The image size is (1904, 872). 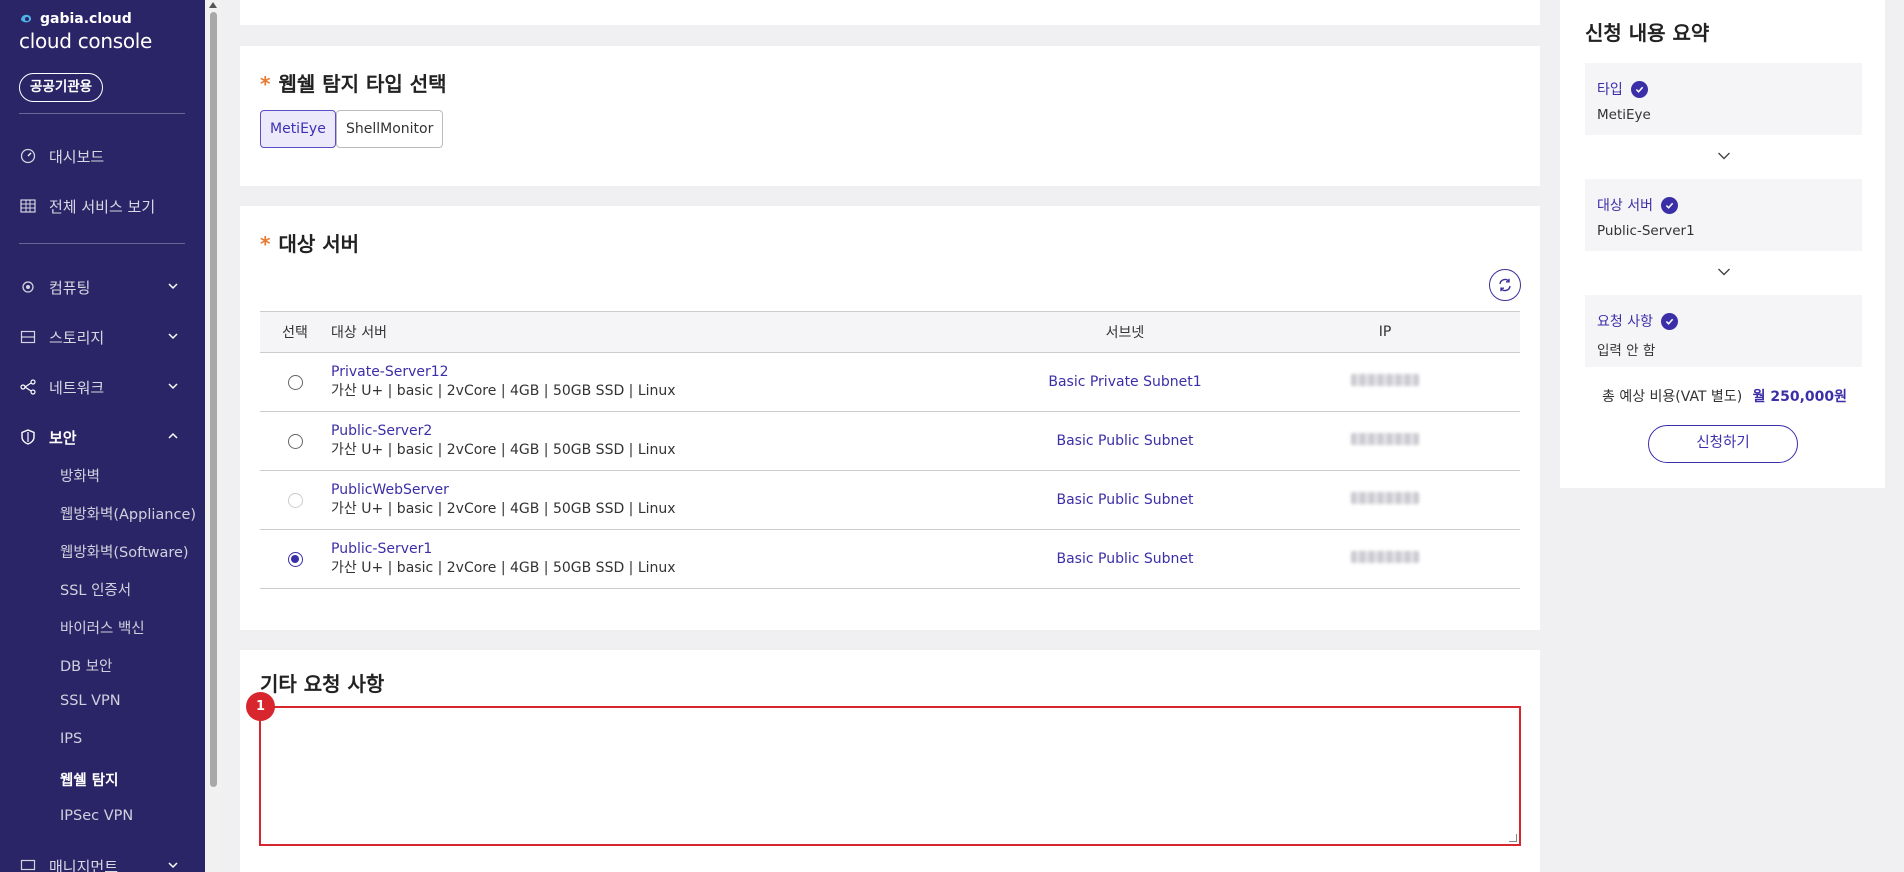 What do you see at coordinates (84, 864) in the screenshot?
I see `nav-management-label: 매니지먼트` at bounding box center [84, 864].